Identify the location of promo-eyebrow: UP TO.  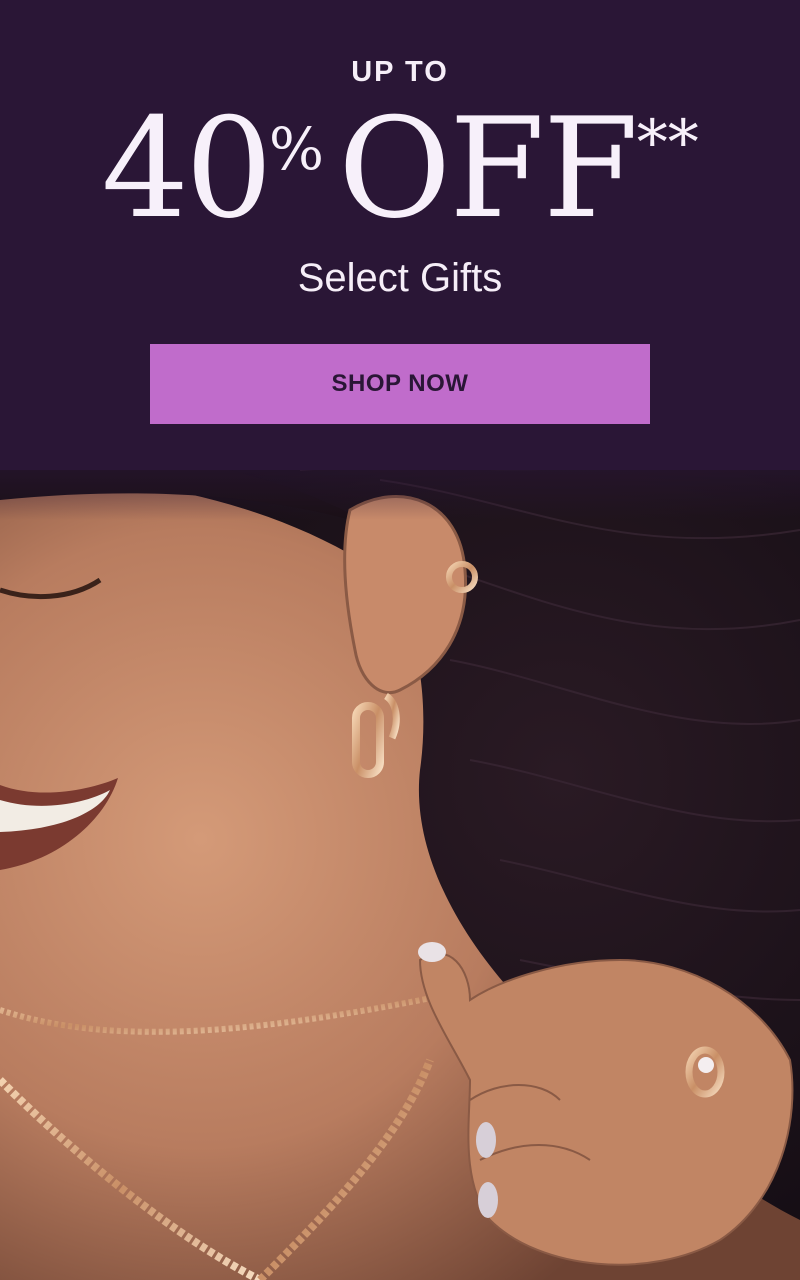
(400, 72).